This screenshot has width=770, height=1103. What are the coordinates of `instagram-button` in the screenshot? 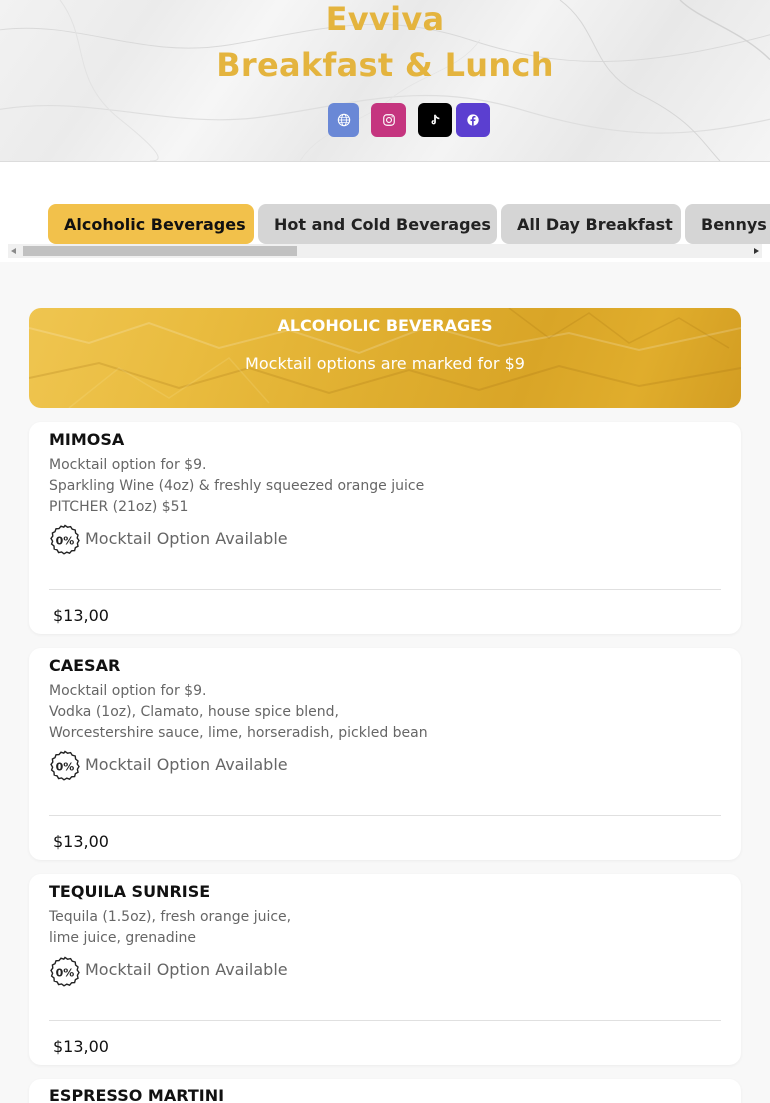 It's located at (388, 120).